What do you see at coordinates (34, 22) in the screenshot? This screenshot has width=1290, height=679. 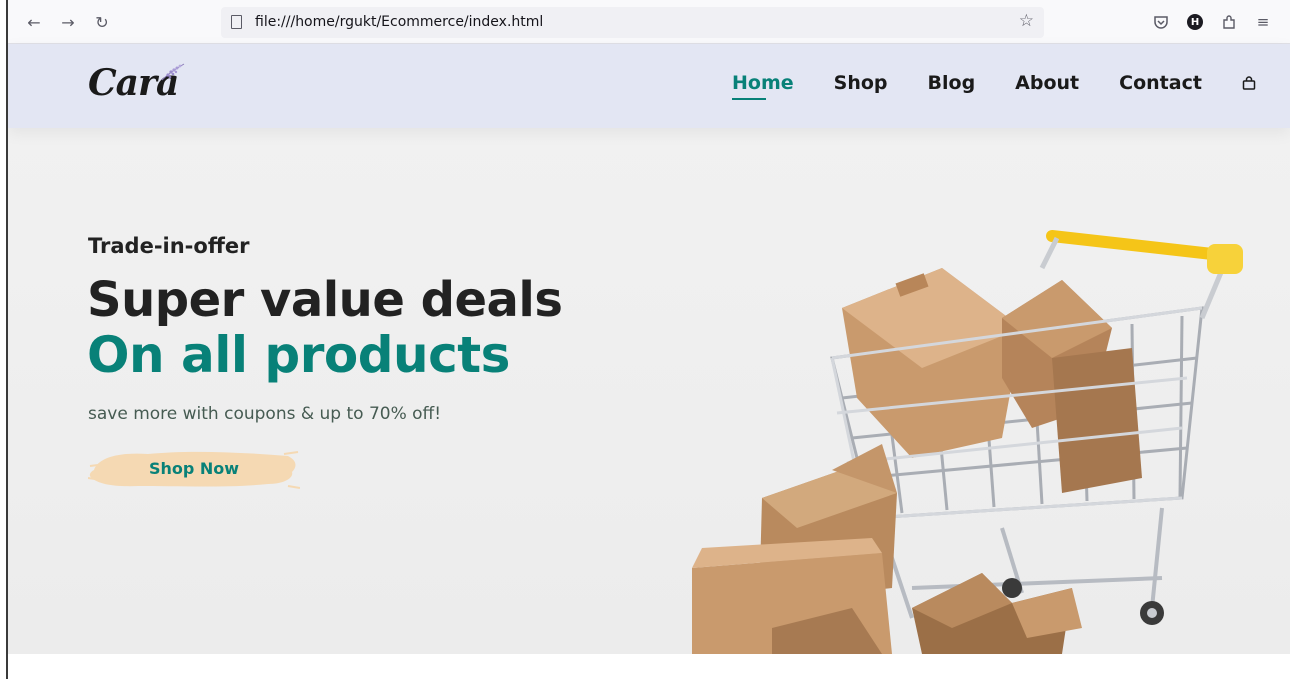 I see `back-arrow-icon: ←` at bounding box center [34, 22].